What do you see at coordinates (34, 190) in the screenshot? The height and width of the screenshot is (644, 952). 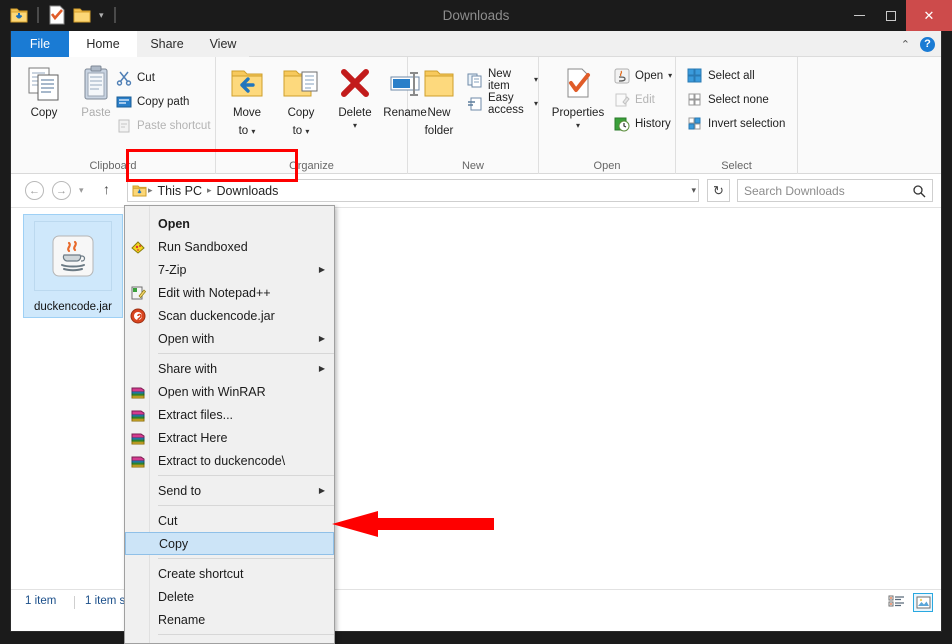 I see `back-button: ←` at bounding box center [34, 190].